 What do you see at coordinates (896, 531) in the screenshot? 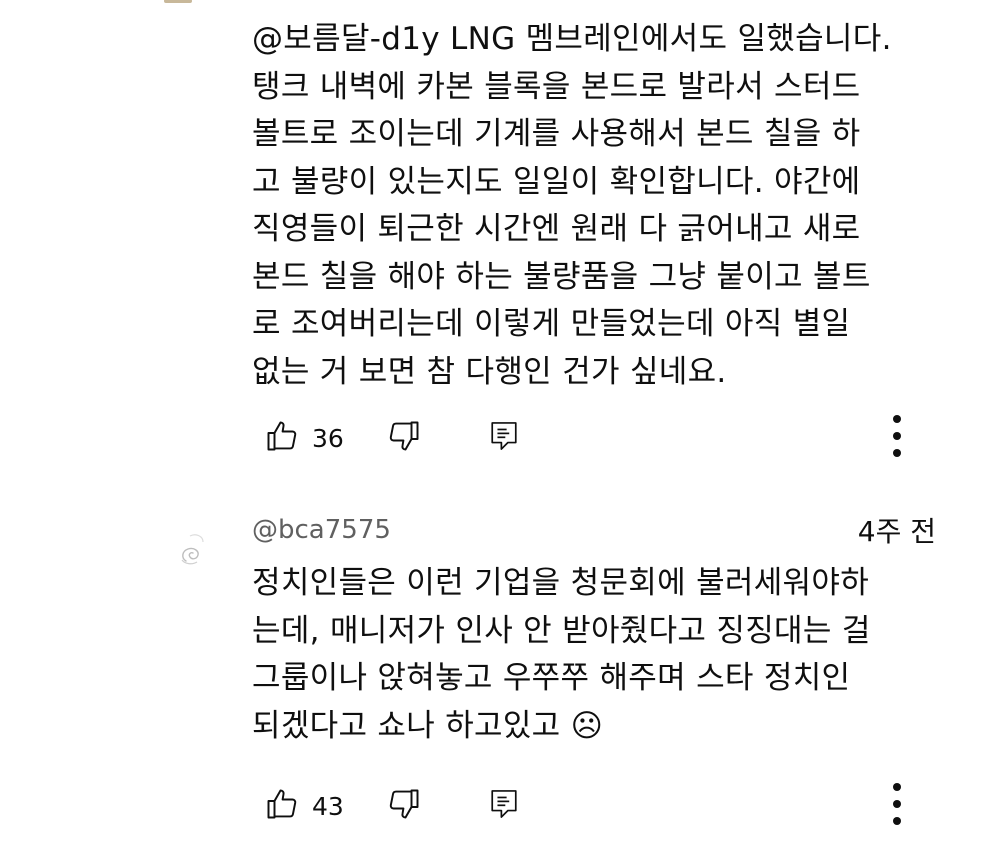
I see `comment-timestamp: 4주 전` at bounding box center [896, 531].